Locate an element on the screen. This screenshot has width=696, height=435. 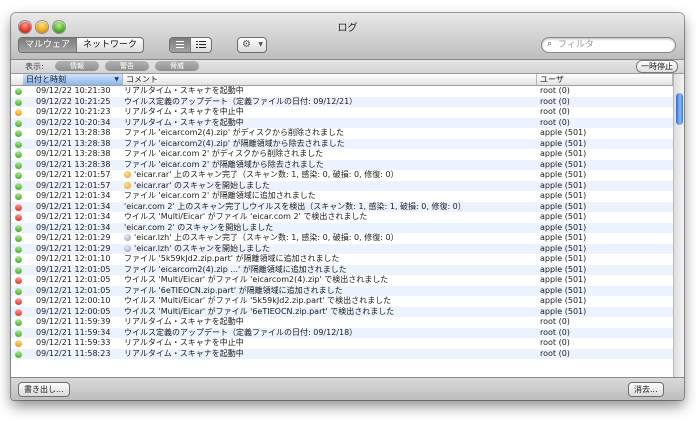
filter-search: ⌕ is located at coordinates (608, 45).